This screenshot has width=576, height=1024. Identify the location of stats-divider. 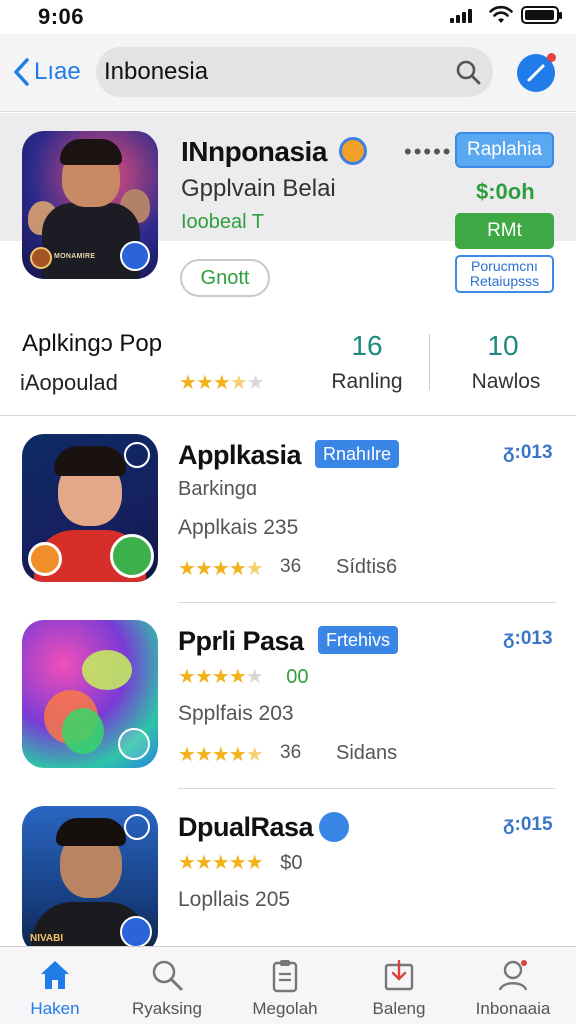
(429, 362).